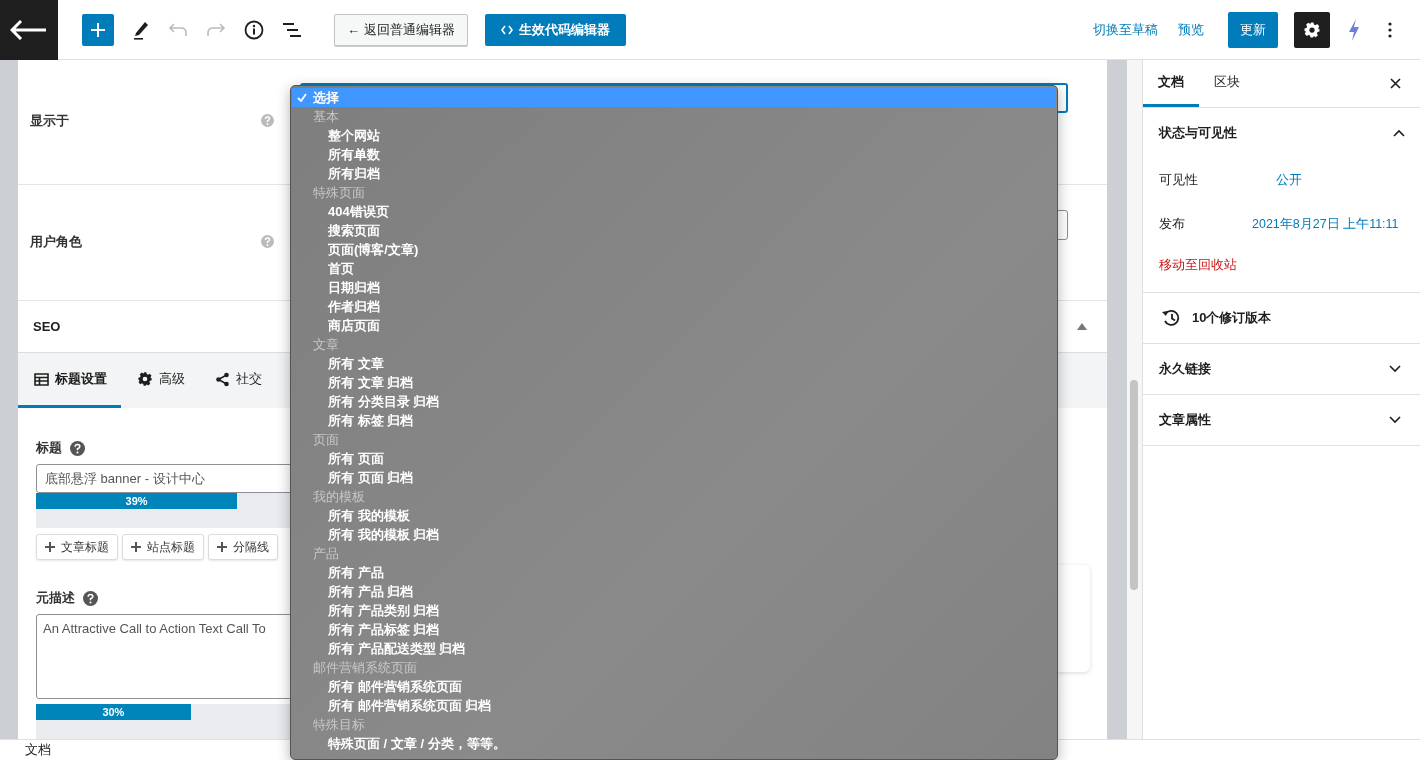  I want to click on option-group-label: 我的模板, so click(339, 497).